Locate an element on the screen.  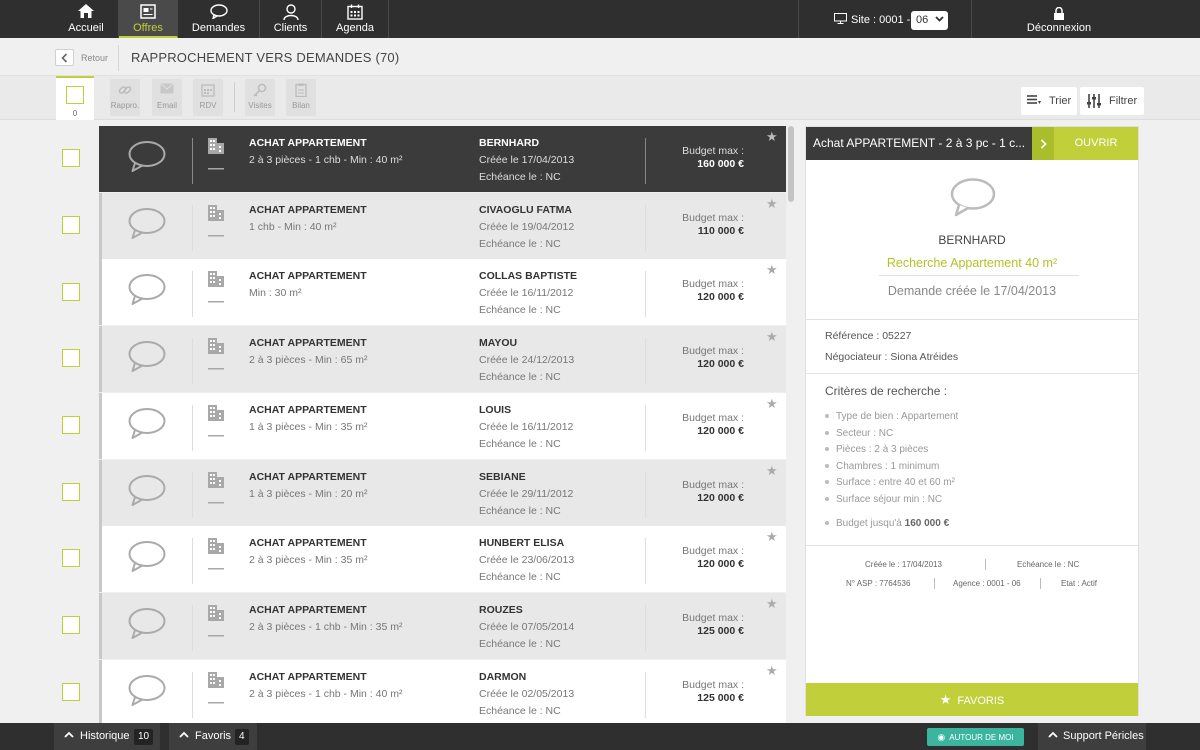
building-icon is located at coordinates (216, 690).